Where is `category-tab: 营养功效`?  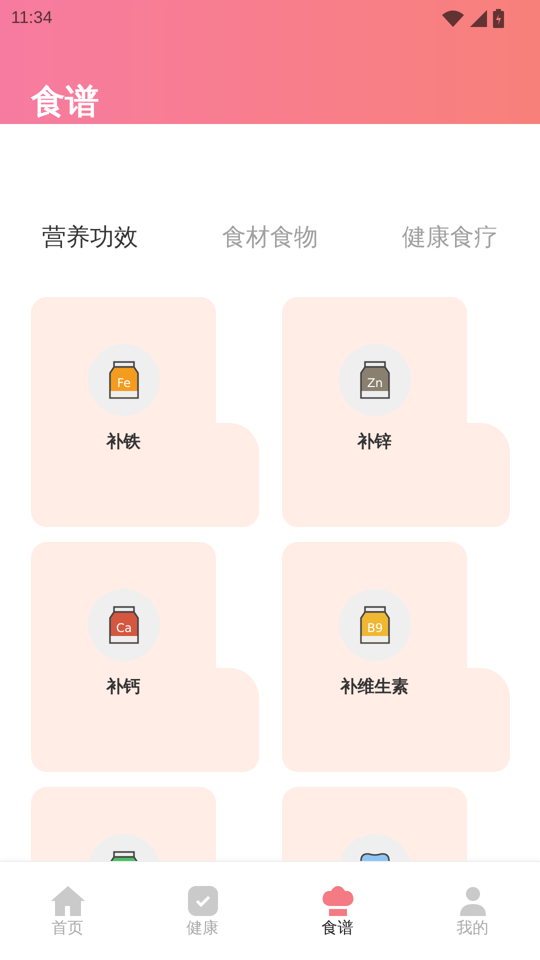
category-tab: 营养功效 is located at coordinates (90, 237).